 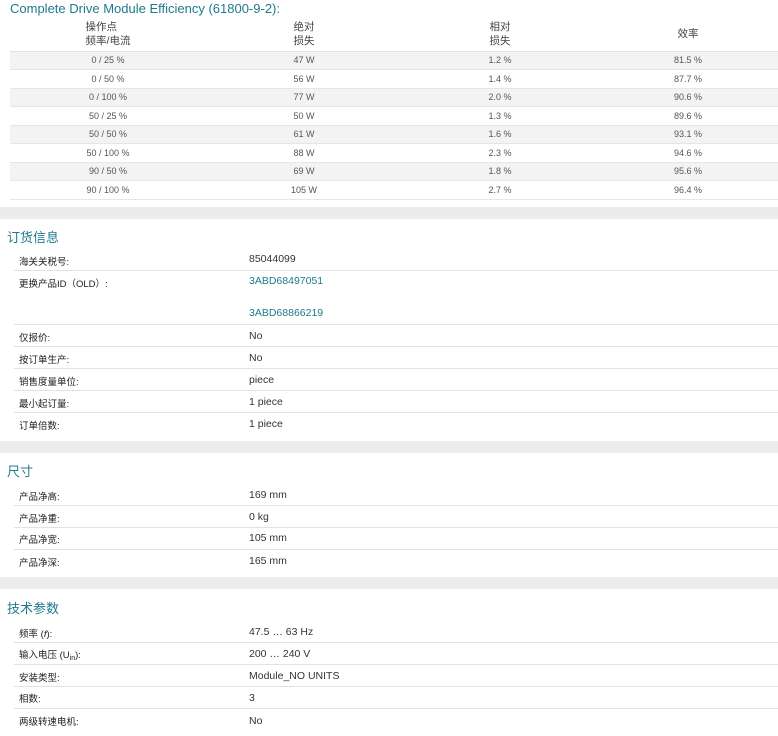 What do you see at coordinates (49, 634) in the screenshot?
I see `frequency-label-end: ):` at bounding box center [49, 634].